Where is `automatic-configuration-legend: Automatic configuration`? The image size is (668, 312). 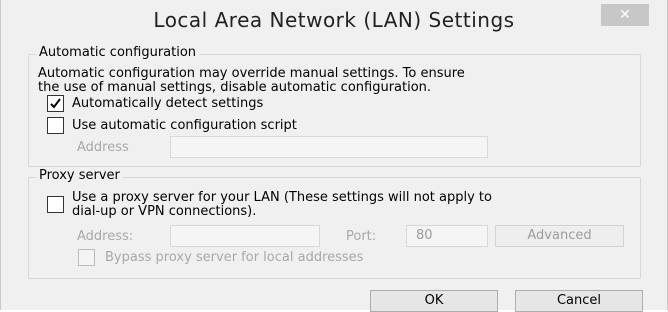
automatic-configuration-legend: Automatic configuration is located at coordinates (118, 52).